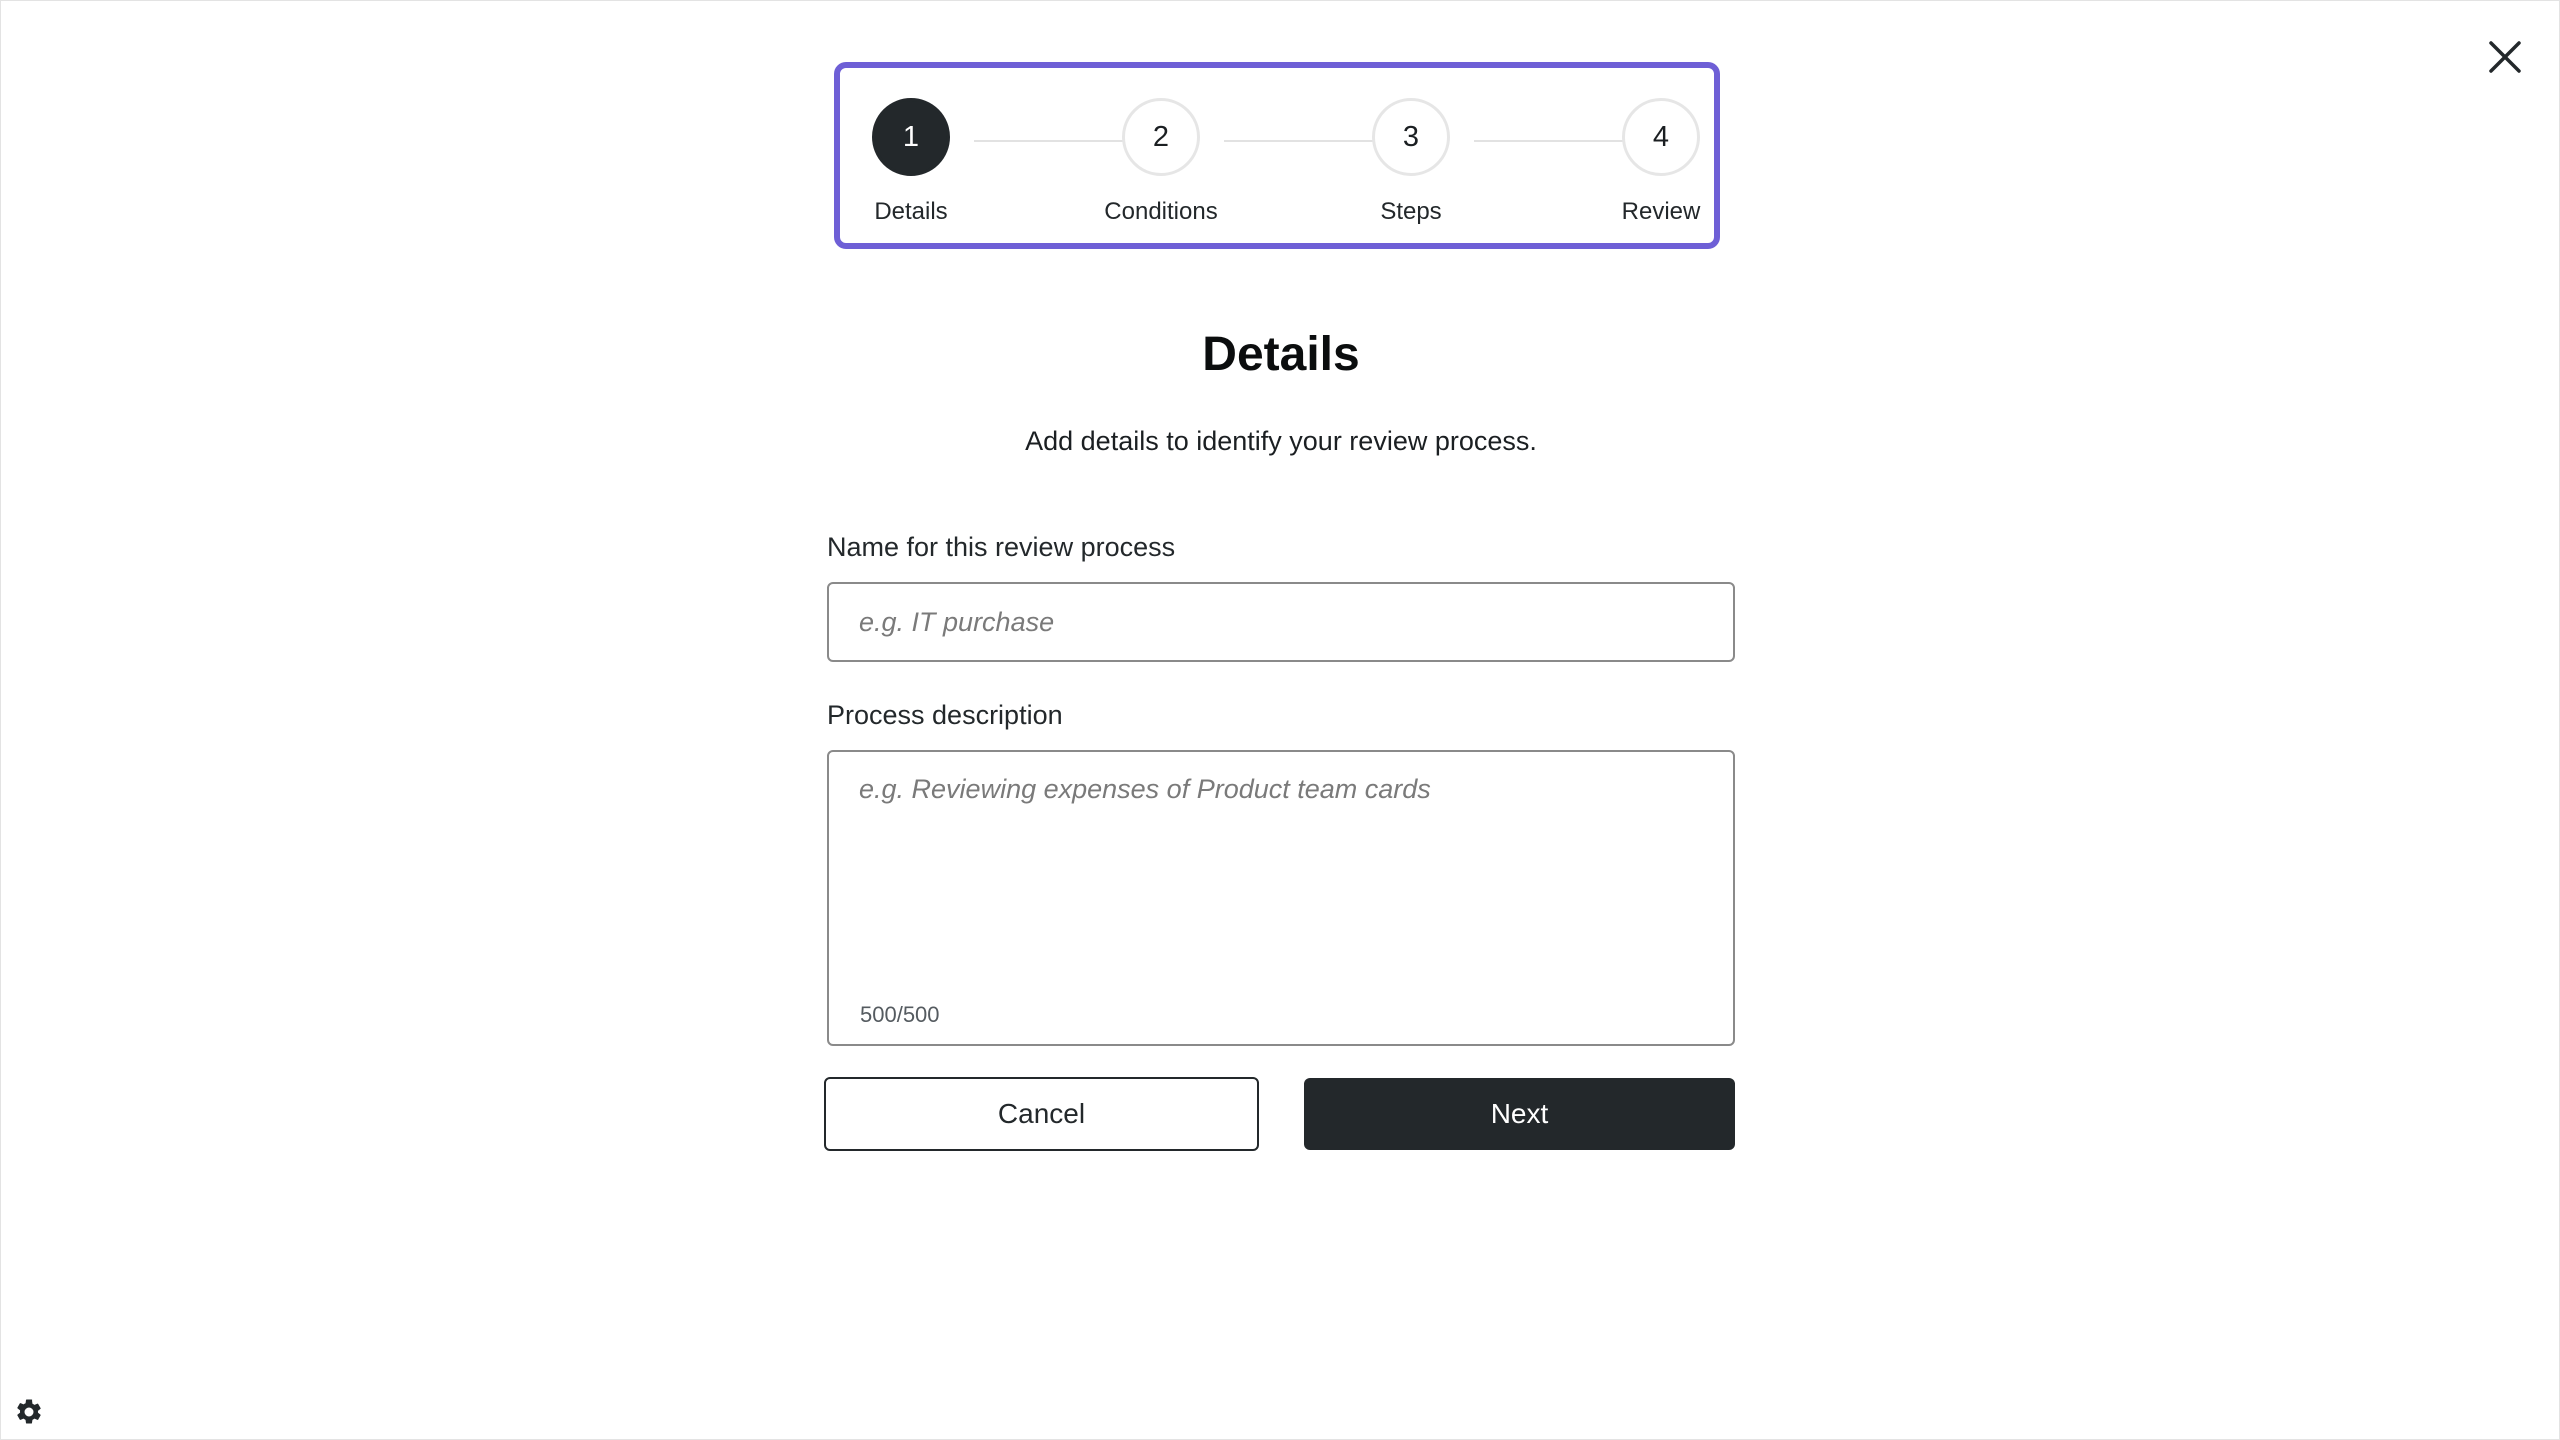  I want to click on step-label: Details, so click(911, 211).